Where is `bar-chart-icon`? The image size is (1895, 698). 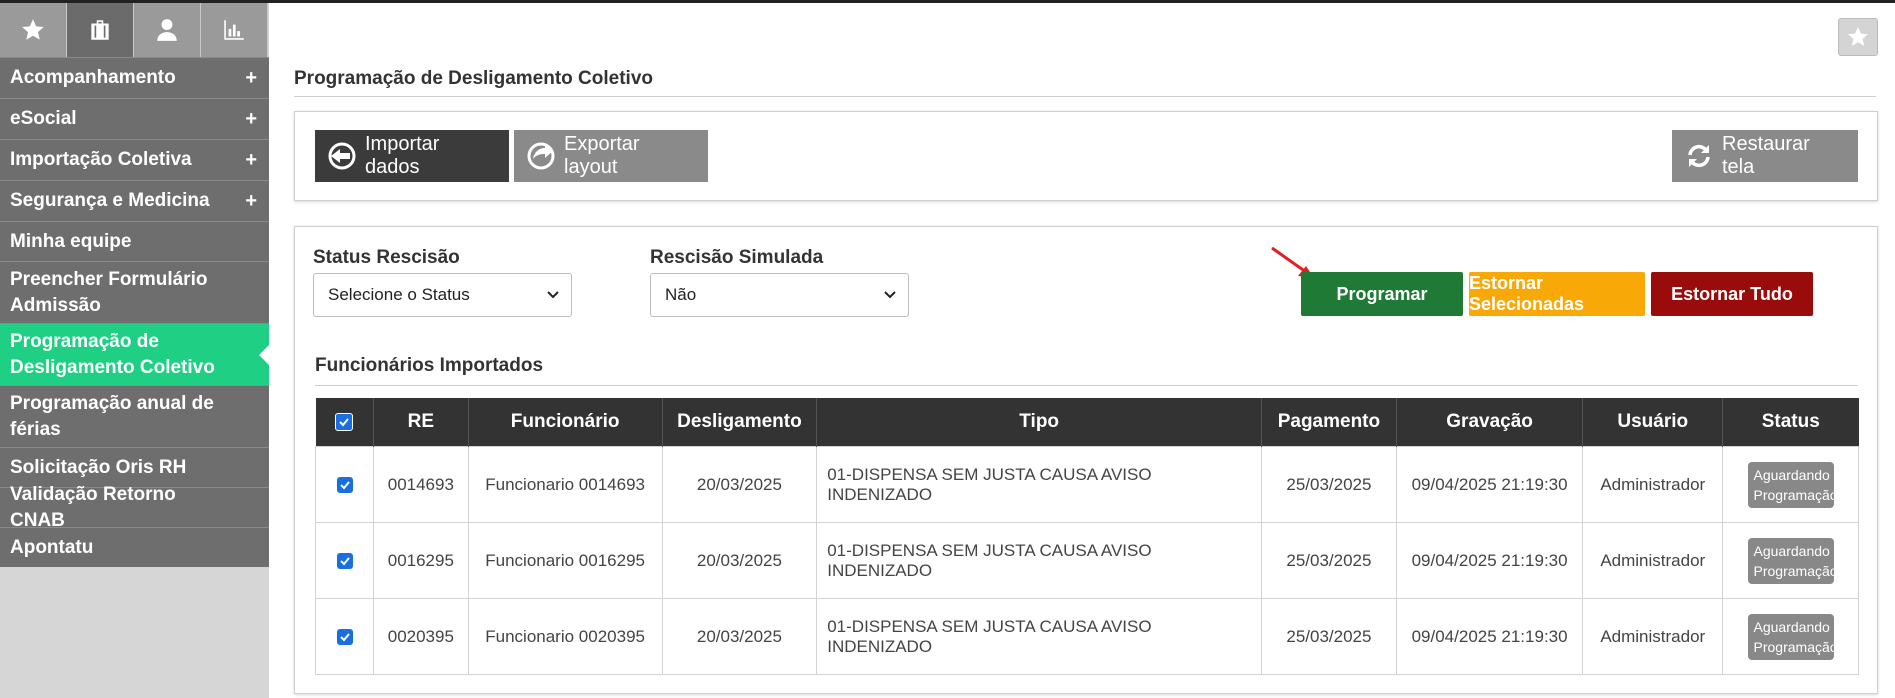 bar-chart-icon is located at coordinates (234, 30).